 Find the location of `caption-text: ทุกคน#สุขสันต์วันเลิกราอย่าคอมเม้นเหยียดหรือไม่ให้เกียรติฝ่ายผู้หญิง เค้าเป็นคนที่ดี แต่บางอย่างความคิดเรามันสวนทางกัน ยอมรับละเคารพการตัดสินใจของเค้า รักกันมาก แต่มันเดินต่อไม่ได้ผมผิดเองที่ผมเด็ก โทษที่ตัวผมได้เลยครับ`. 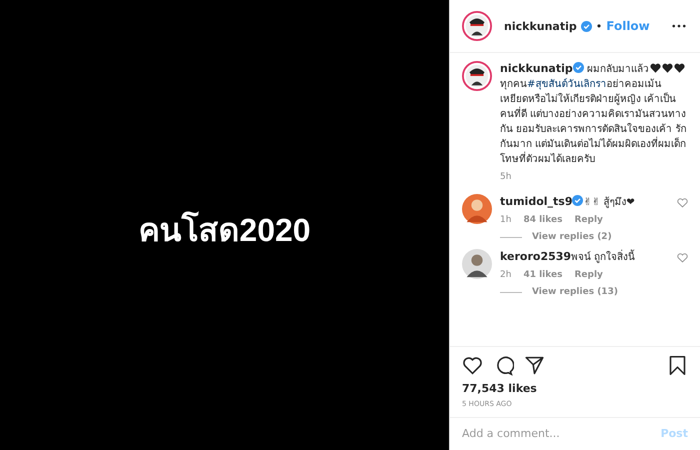

caption-text: ทุกคน#สุขสันต์วันเลิกราอย่าคอมเม้นเหยียดหรือไม่ให้เกียรติฝ่ายผู้หญิง เค้าเป็นคนที่ดี แต่บางอย่างความคิดเรามันสวนทางกัน ยอมรับละเคารพการตัดสินใจของเค้า รักกันมาก แต่มันเดินต่อไม่ได้ผมผิดเองที่ผมเด็ก โทษที่ตัวผมได้เลยครับ is located at coordinates (594, 122).